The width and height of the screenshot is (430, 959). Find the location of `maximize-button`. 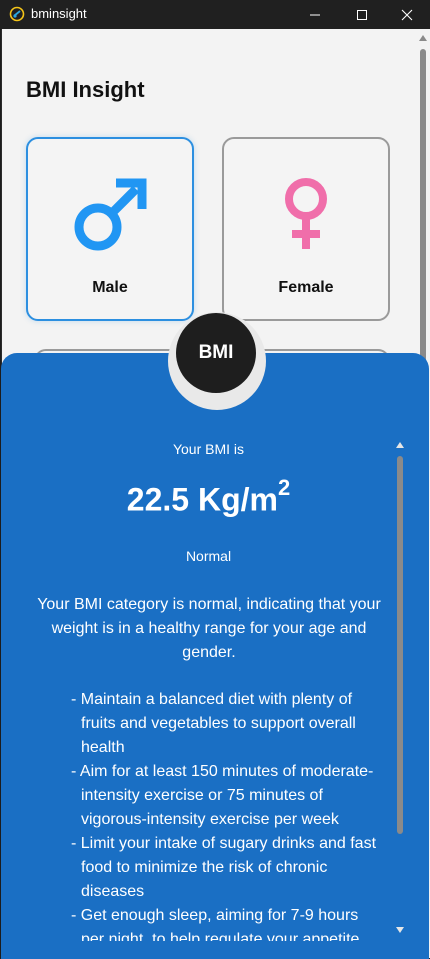

maximize-button is located at coordinates (362, 14).